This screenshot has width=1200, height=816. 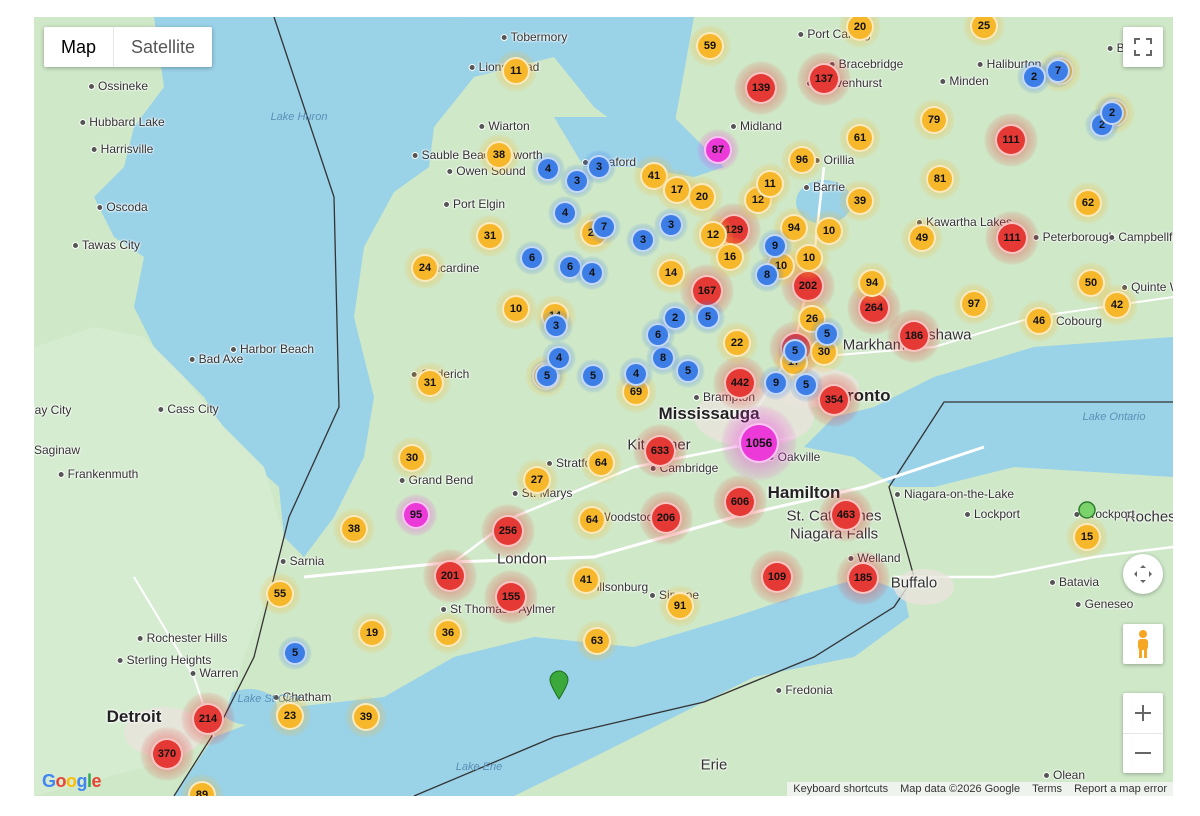 I want to click on cluster-marker: 79, so click(x=934, y=120).